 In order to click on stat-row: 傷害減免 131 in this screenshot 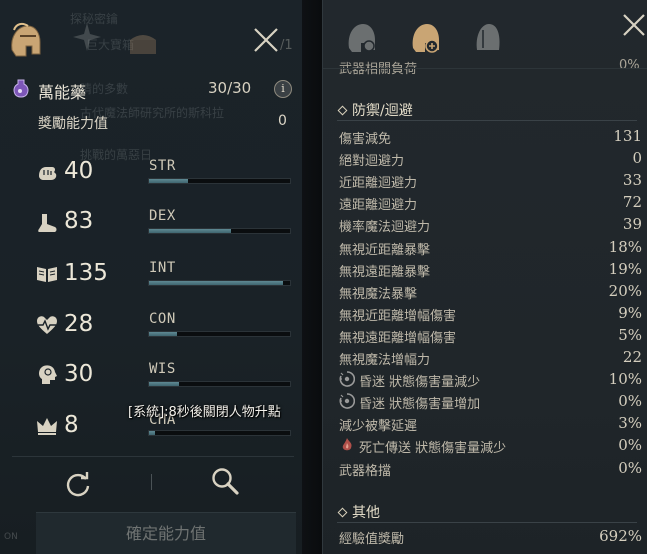, I will do `click(490, 136)`.